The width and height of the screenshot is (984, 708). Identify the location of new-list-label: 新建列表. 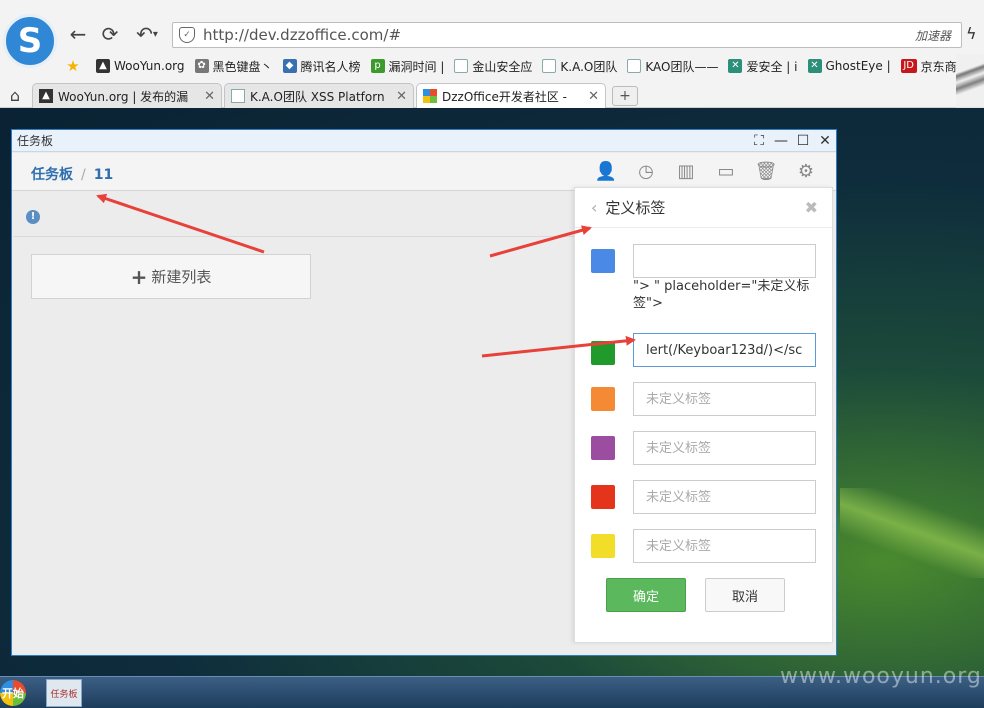
(181, 277).